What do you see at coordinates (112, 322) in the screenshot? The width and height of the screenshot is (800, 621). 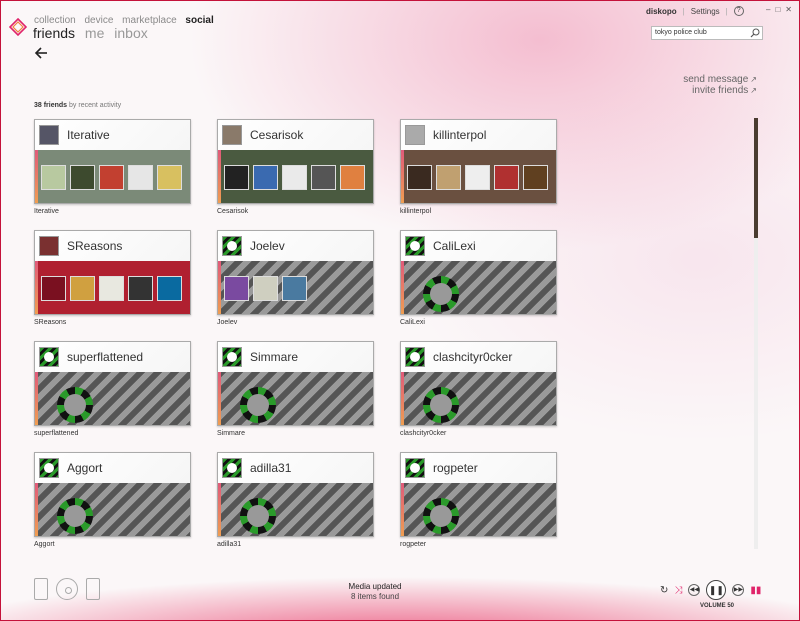 I see `friend-label: SReasons` at bounding box center [112, 322].